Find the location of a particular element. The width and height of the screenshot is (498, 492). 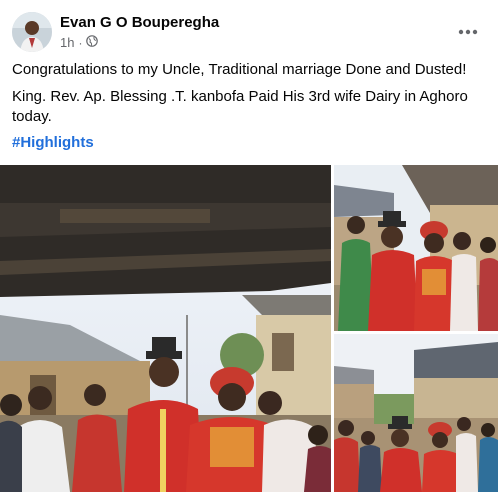

post-time: 1h is located at coordinates (67, 42).